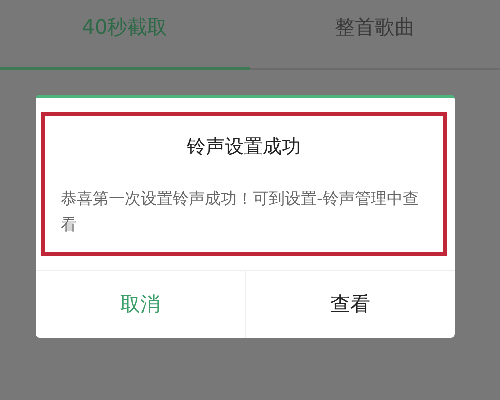 This screenshot has width=500, height=400. What do you see at coordinates (375, 35) in the screenshot?
I see `tab: 整首歌曲` at bounding box center [375, 35].